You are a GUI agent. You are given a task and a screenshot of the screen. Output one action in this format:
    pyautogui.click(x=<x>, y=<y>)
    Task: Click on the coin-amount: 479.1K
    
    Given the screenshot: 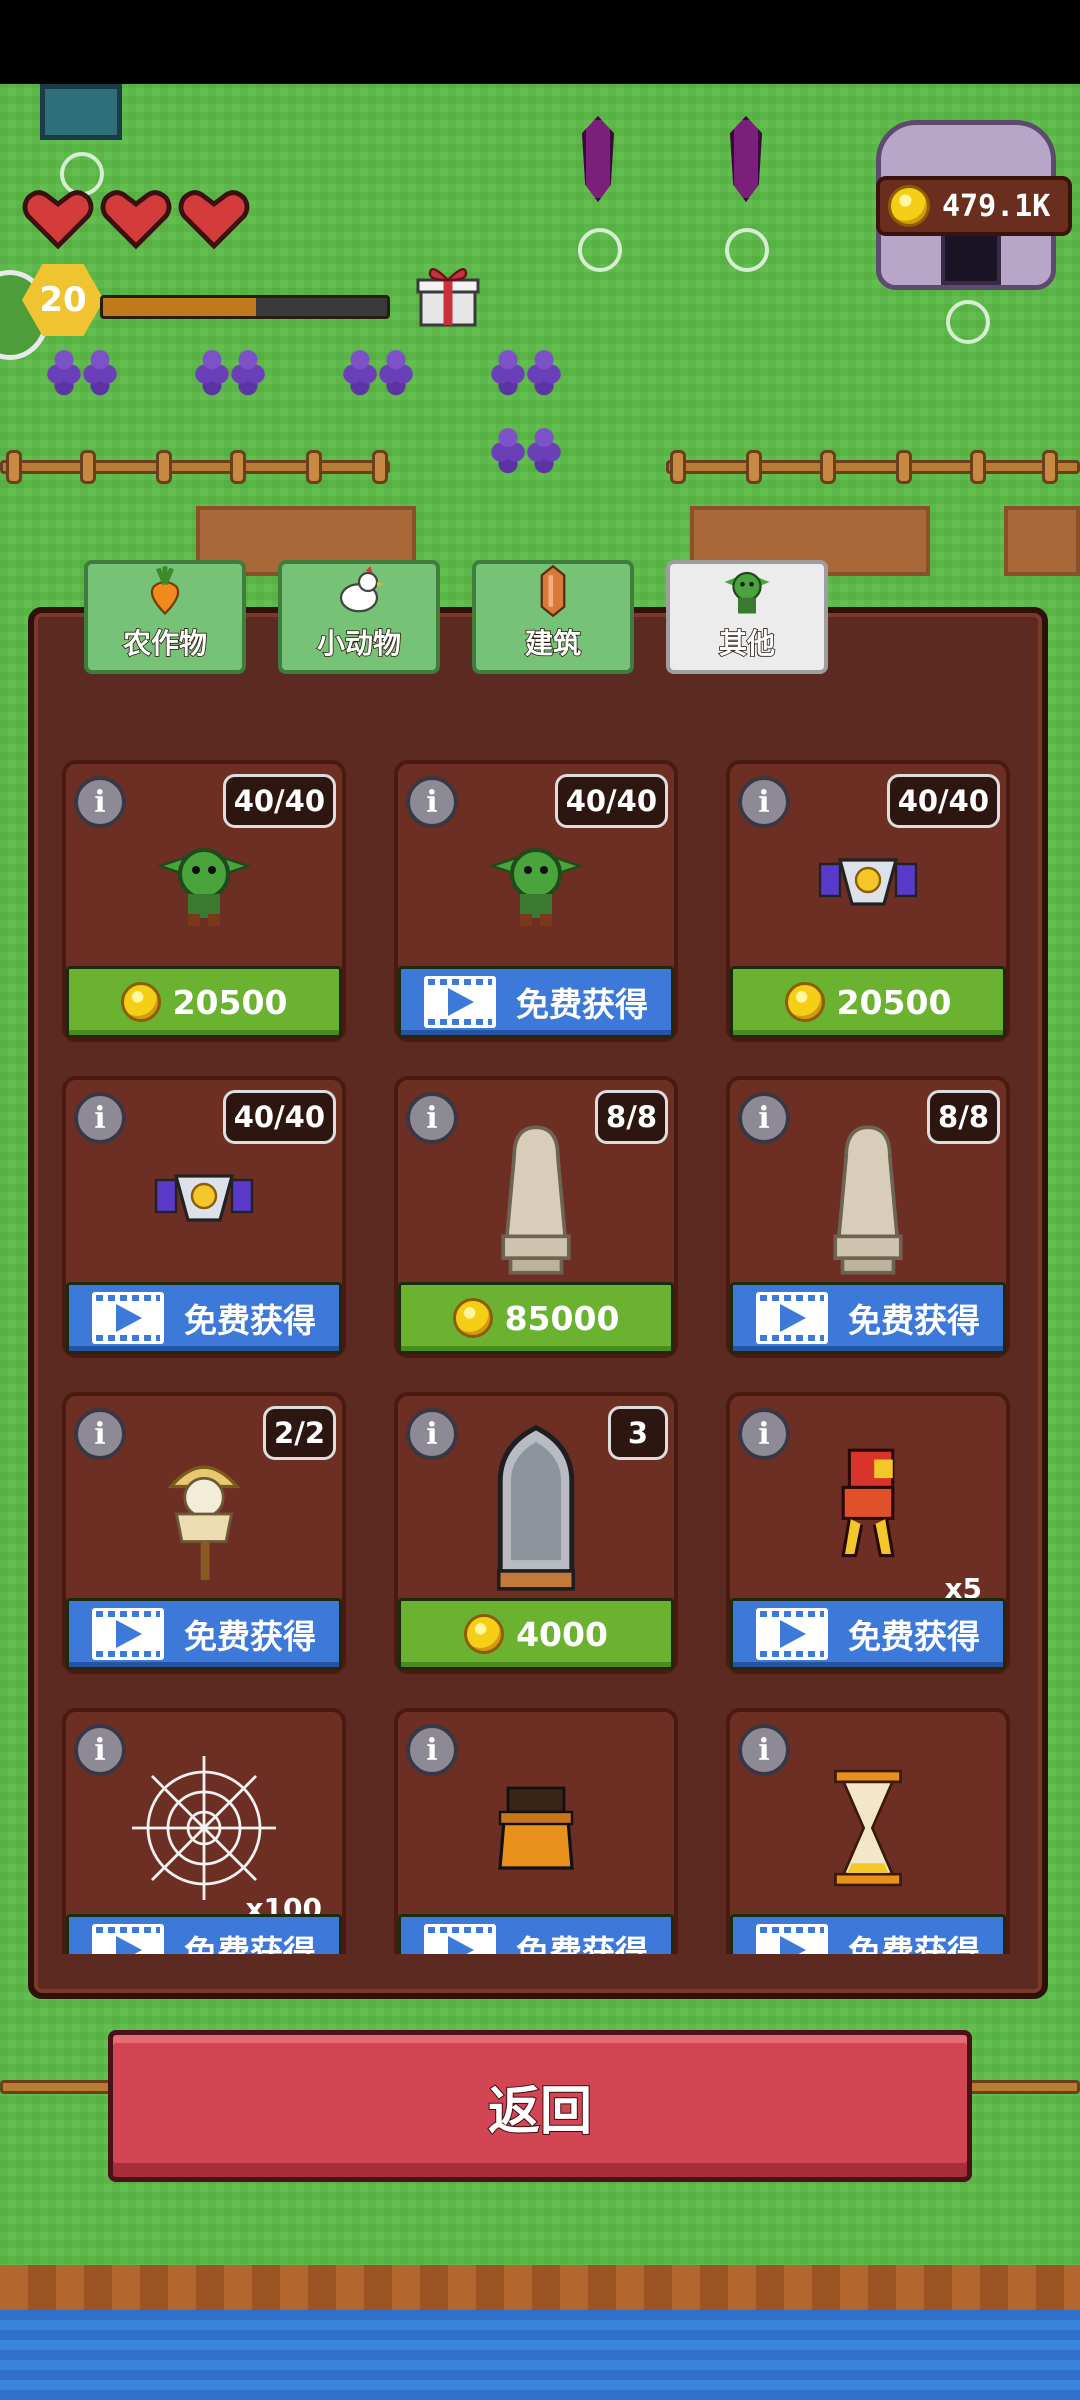 What is the action you would take?
    pyautogui.click(x=996, y=206)
    